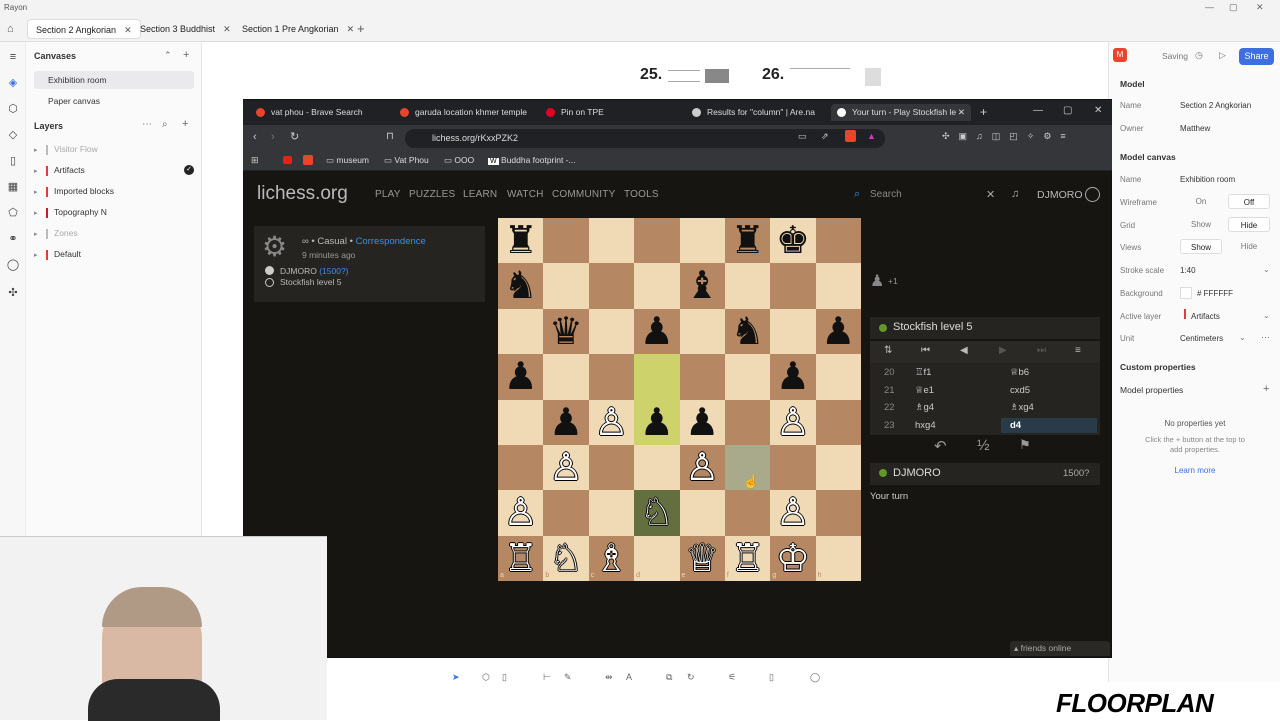  Describe the element at coordinates (656, 331) in the screenshot. I see `piece-d6: ♟` at that location.